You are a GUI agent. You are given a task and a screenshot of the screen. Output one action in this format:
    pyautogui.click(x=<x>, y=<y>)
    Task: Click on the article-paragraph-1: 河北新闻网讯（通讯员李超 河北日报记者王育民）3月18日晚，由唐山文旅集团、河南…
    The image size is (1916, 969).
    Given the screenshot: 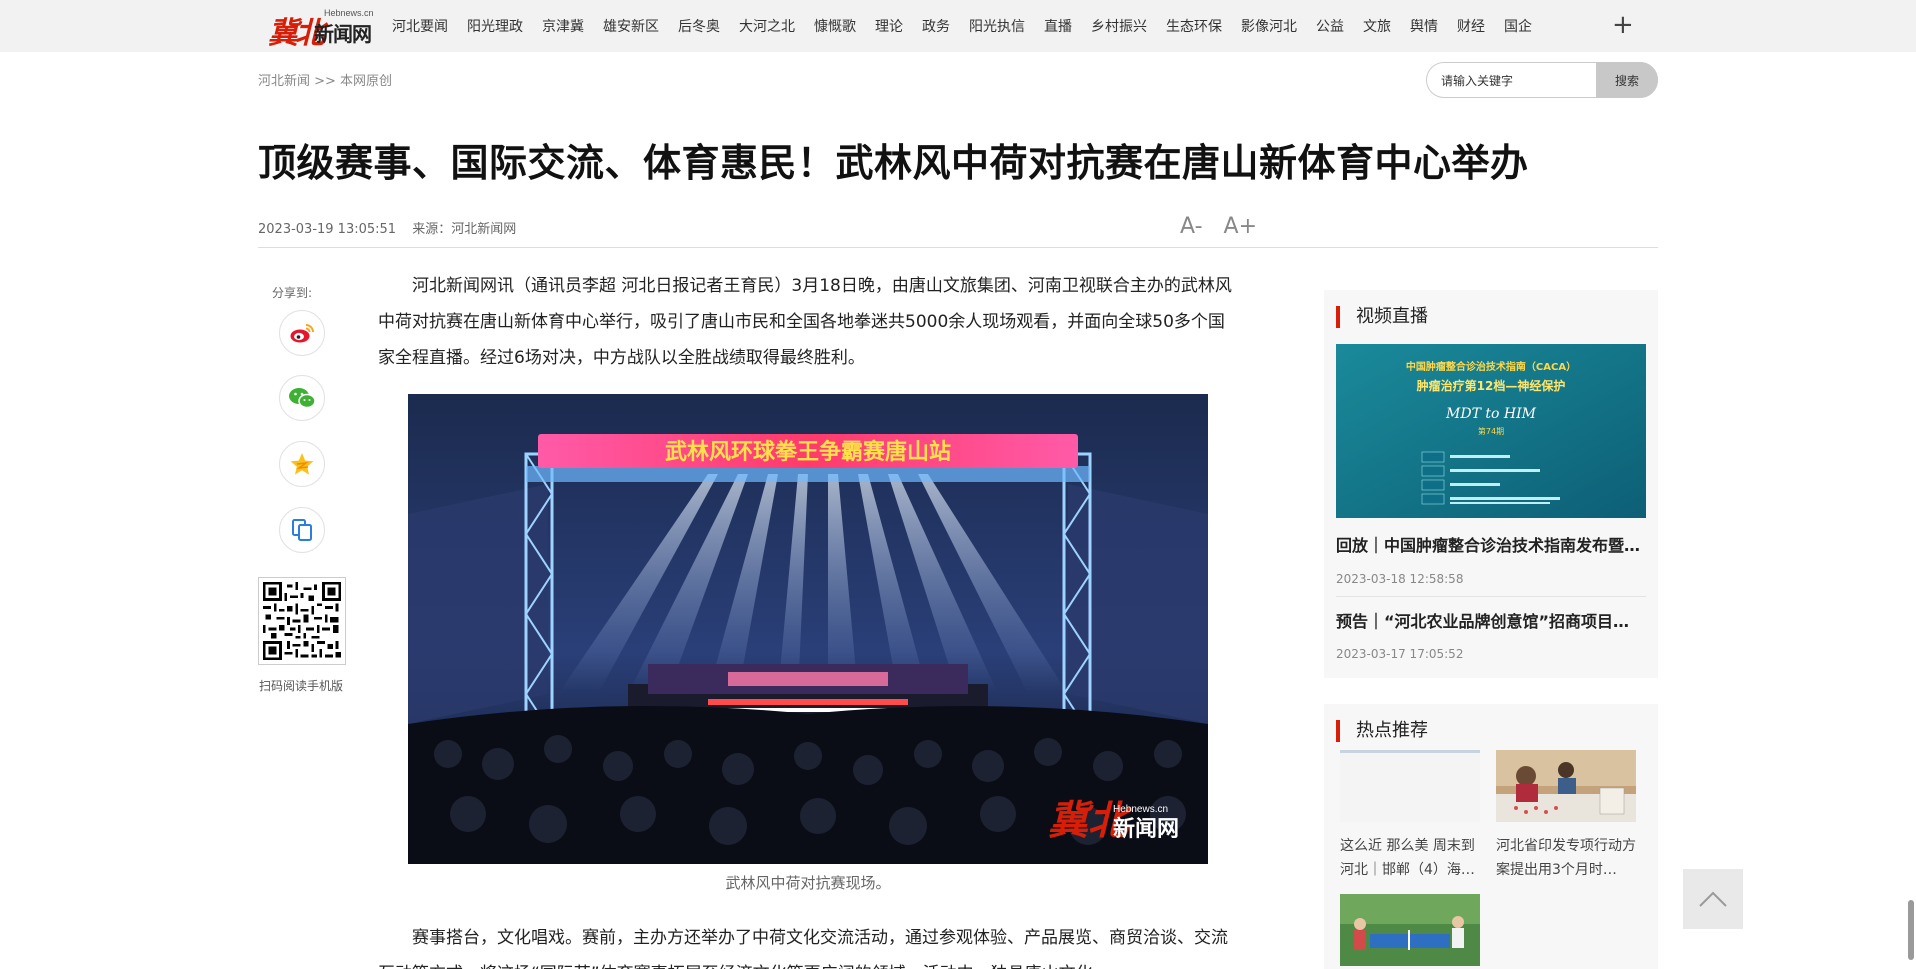 What is the action you would take?
    pyautogui.click(x=805, y=322)
    